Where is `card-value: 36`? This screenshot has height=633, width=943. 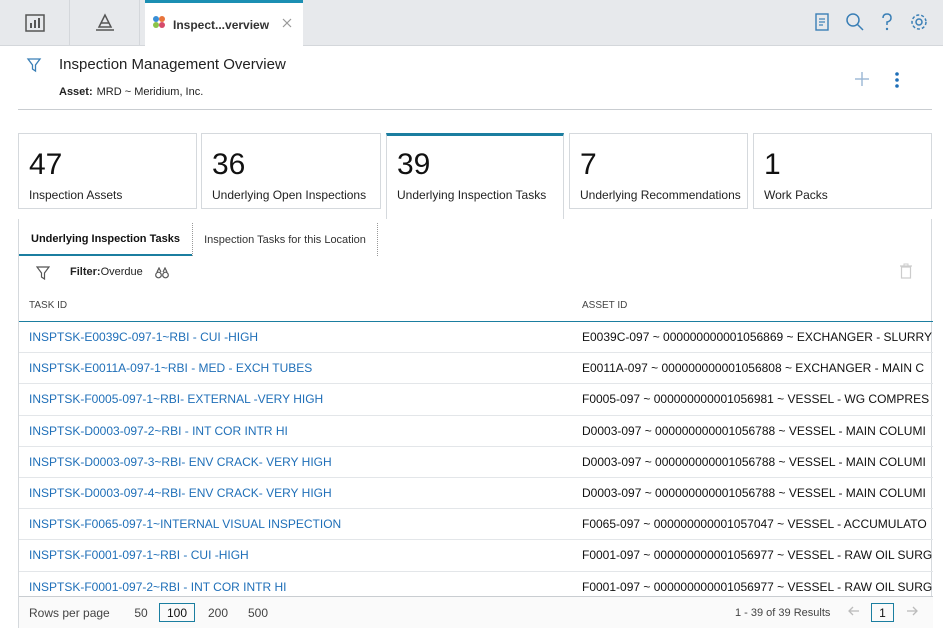 card-value: 36 is located at coordinates (229, 164).